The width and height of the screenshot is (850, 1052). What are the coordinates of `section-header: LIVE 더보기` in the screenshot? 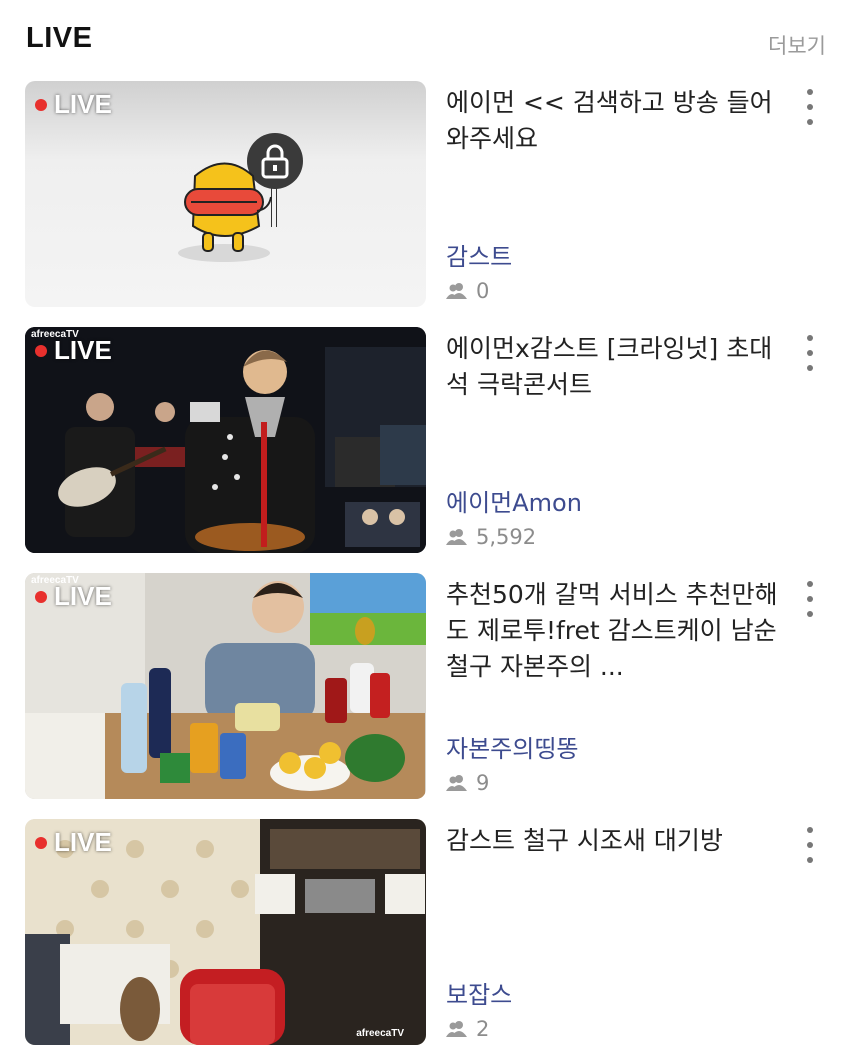 It's located at (425, 40).